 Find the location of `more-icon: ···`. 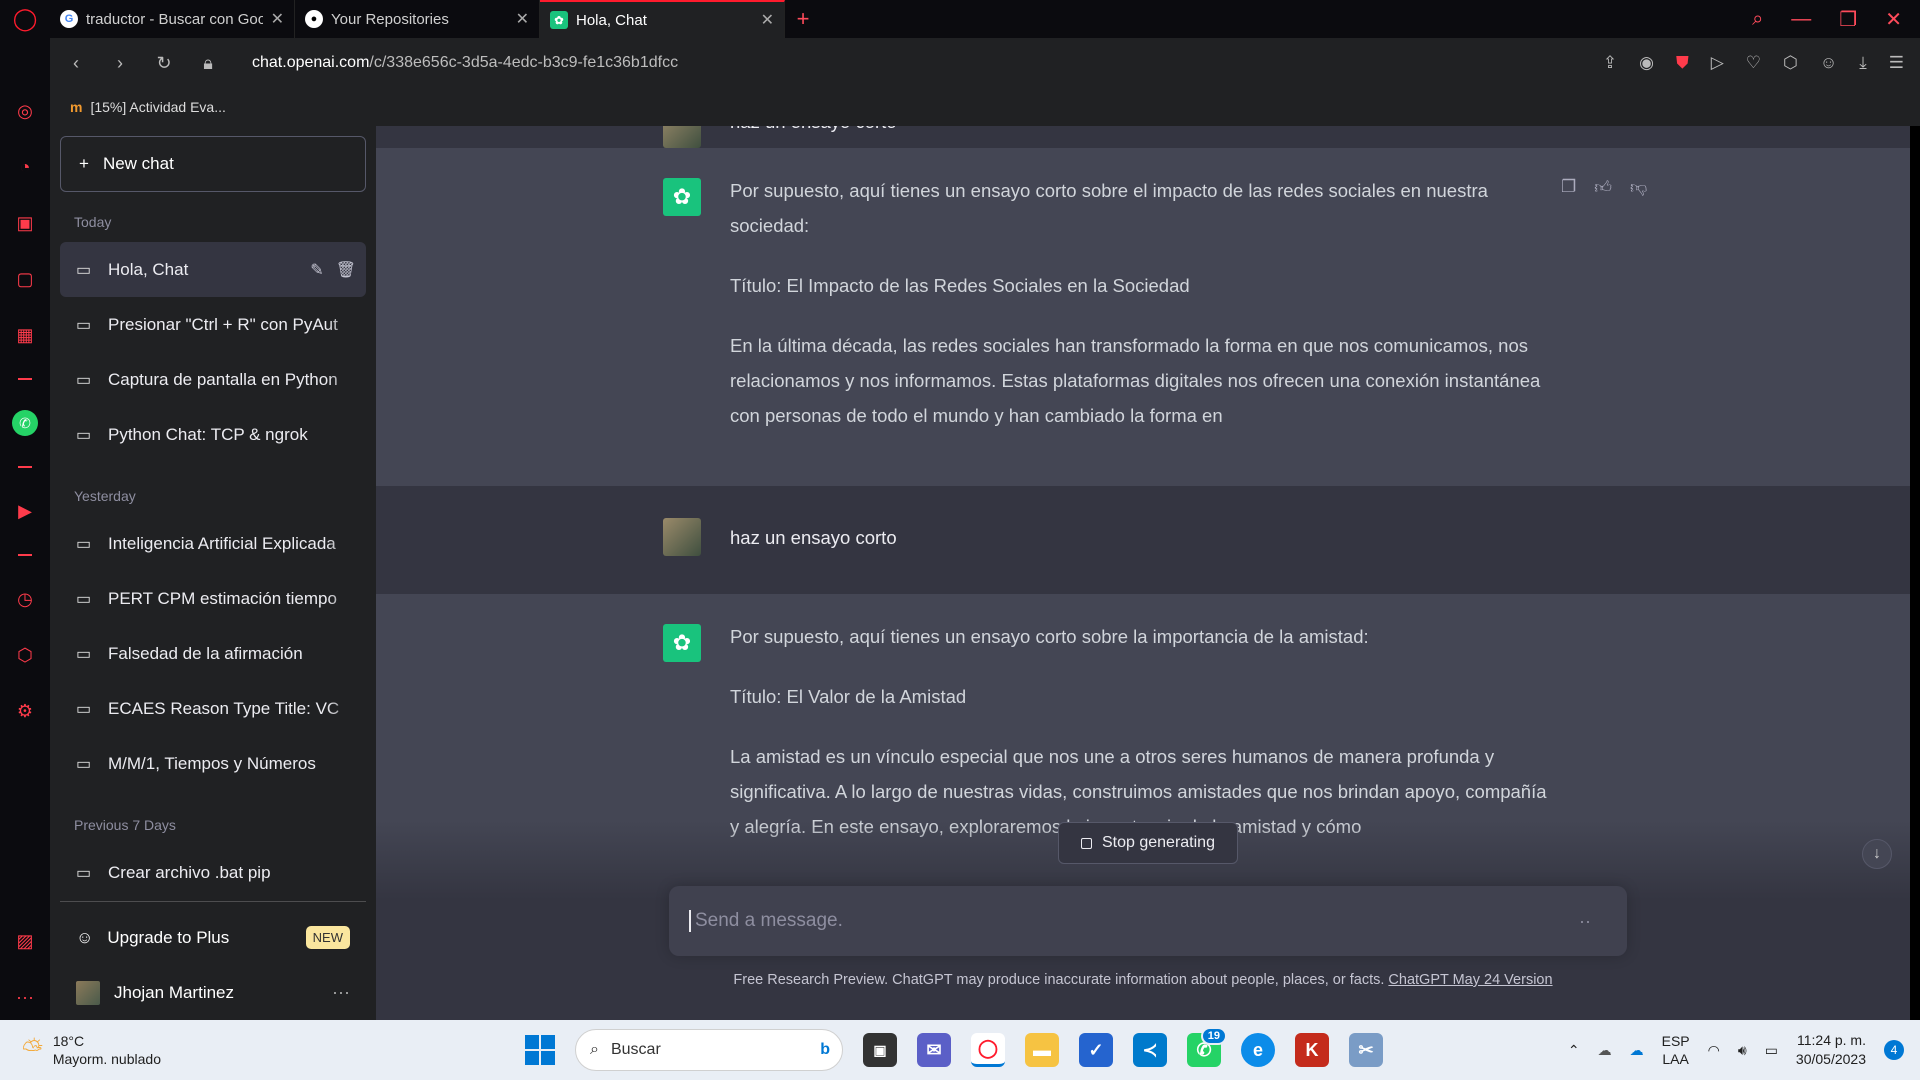

more-icon: ··· is located at coordinates (25, 997).